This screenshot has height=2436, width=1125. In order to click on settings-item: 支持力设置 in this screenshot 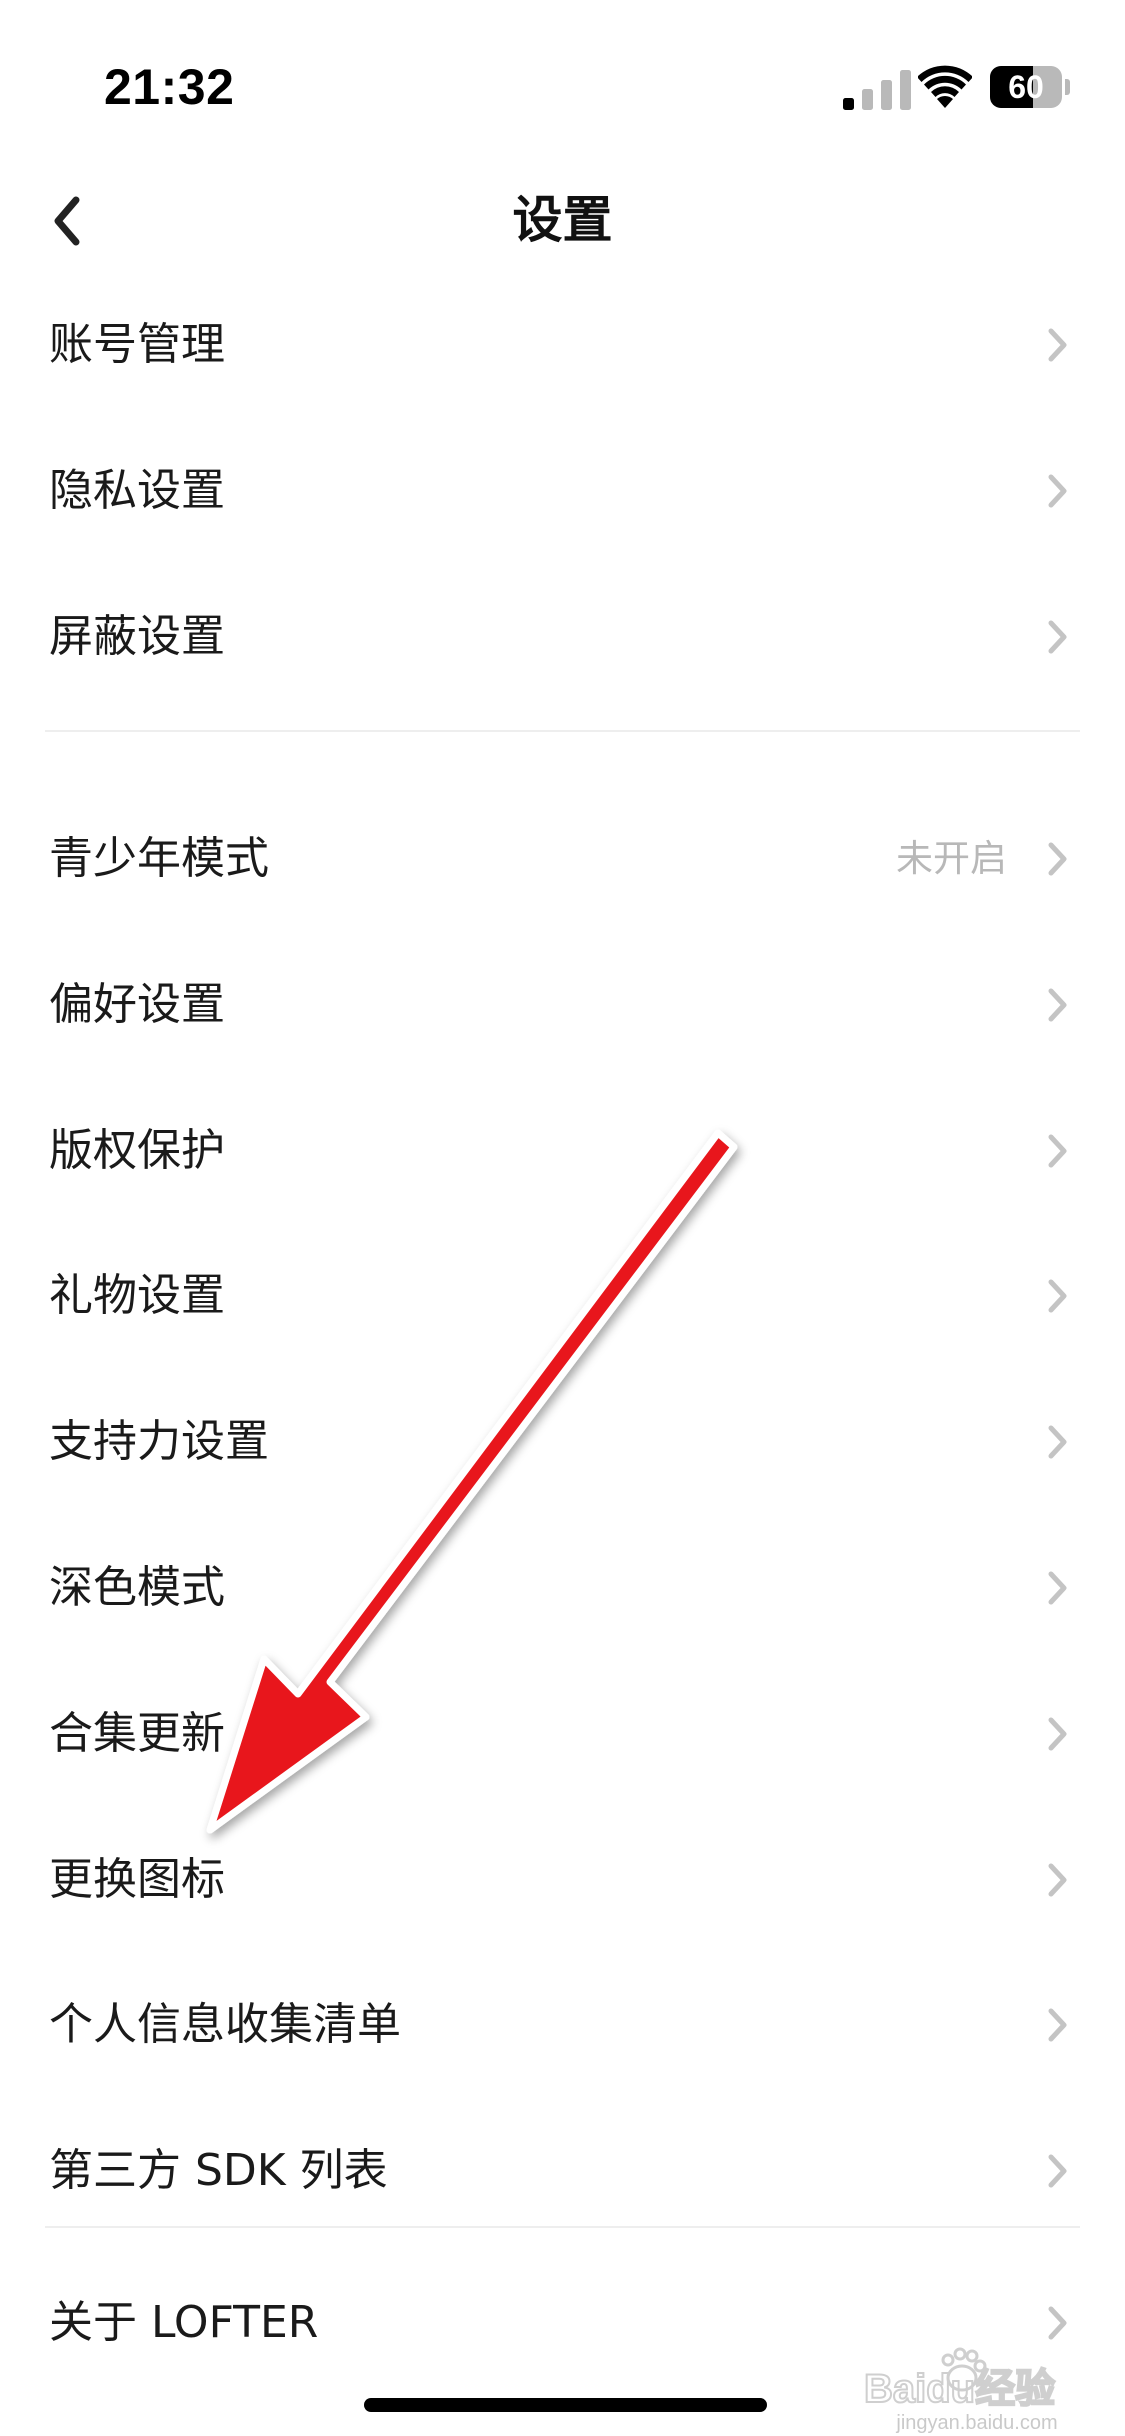, I will do `click(562, 1442)`.